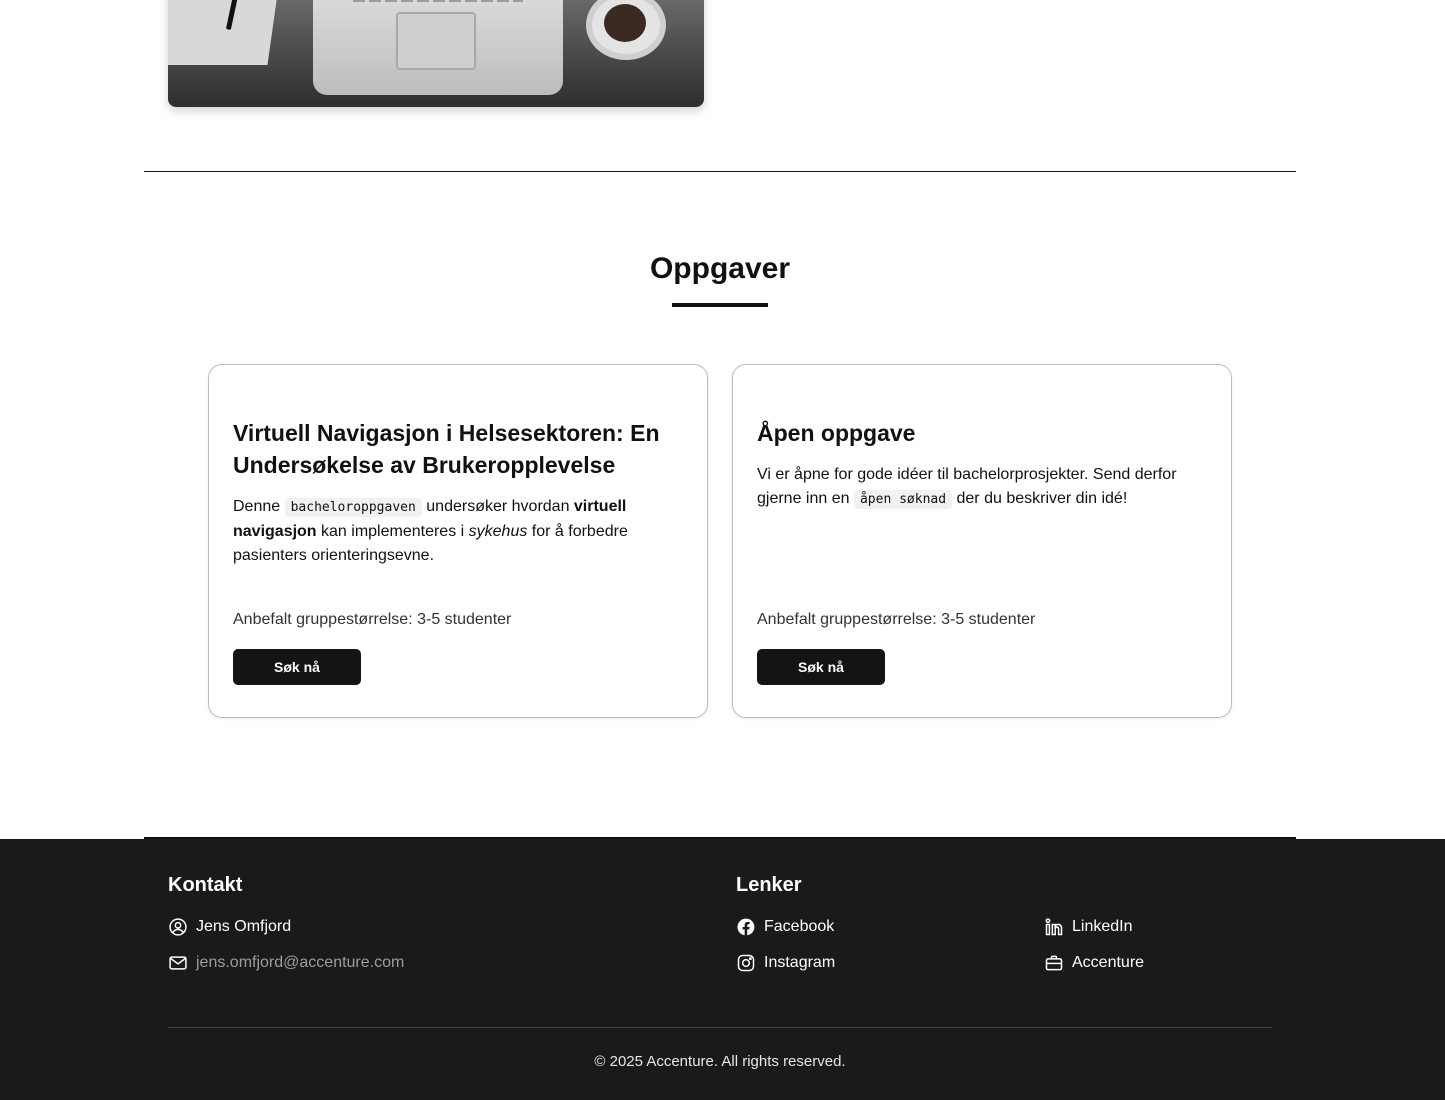 The height and width of the screenshot is (1100, 1445). I want to click on user-circle-icon, so click(178, 927).